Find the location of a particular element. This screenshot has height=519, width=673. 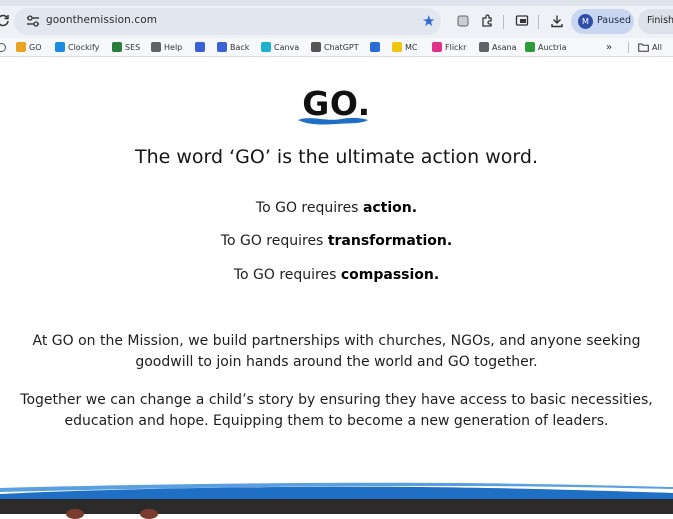

site-info-icon is located at coordinates (33, 21).